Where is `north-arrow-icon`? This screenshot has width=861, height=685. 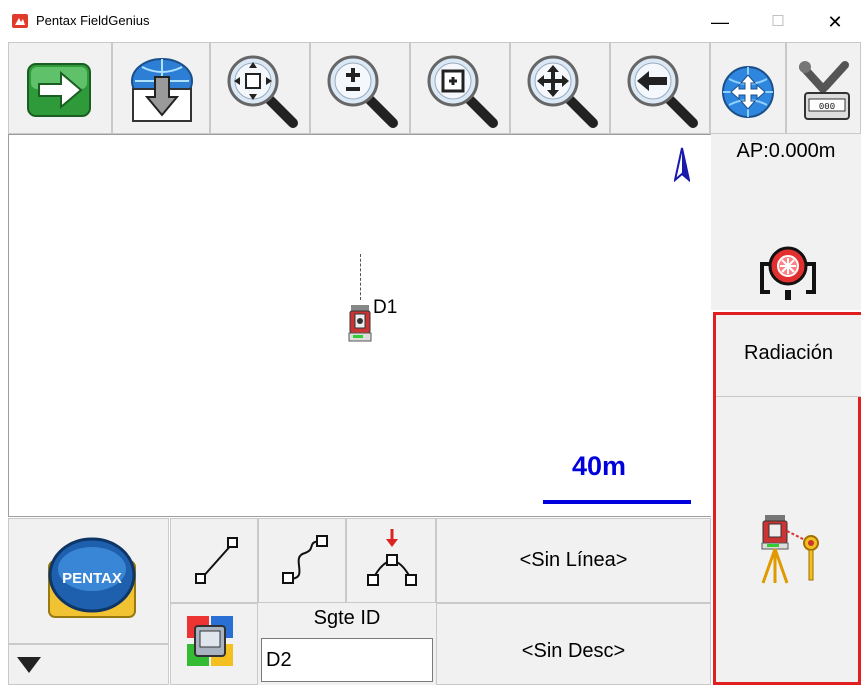
north-arrow-icon is located at coordinates (682, 166).